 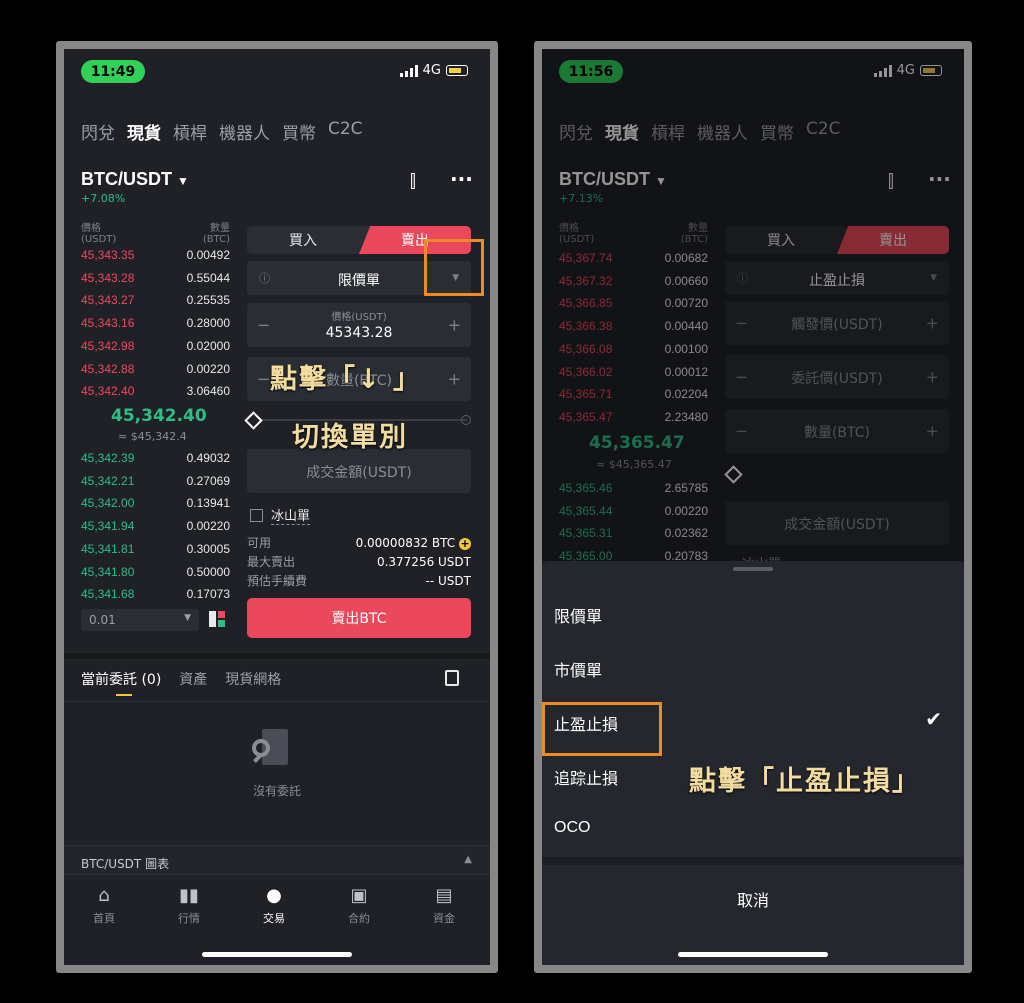 I want to click on ask-row: 45,343.35 0.00492, so click(x=155, y=255).